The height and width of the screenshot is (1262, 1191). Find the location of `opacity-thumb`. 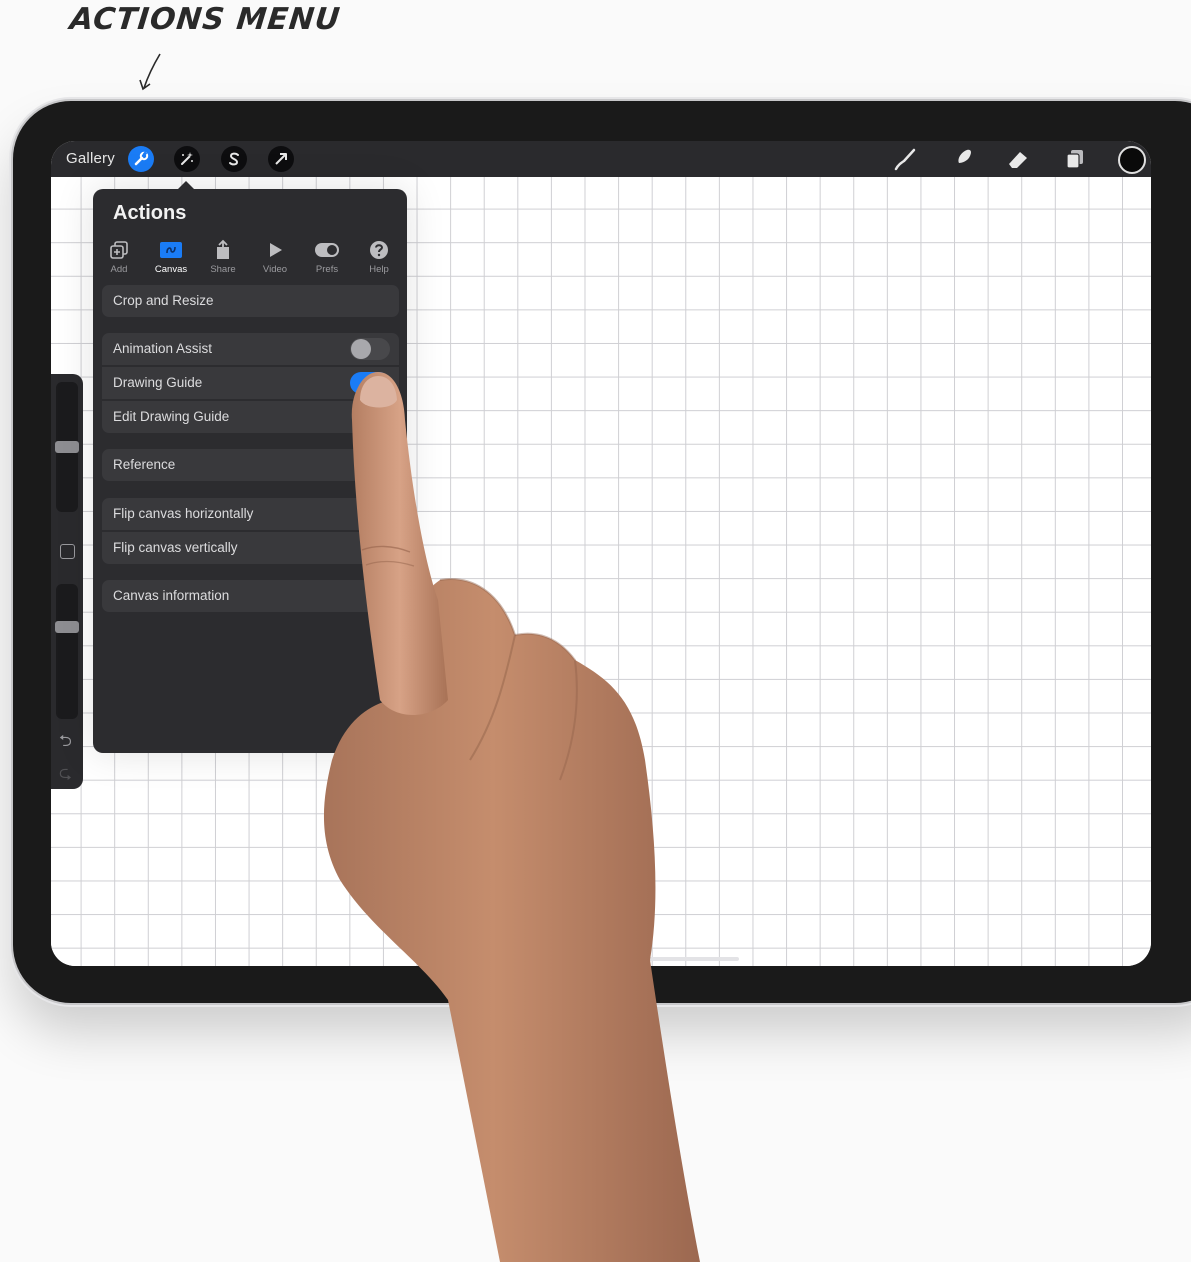

opacity-thumb is located at coordinates (67, 627).